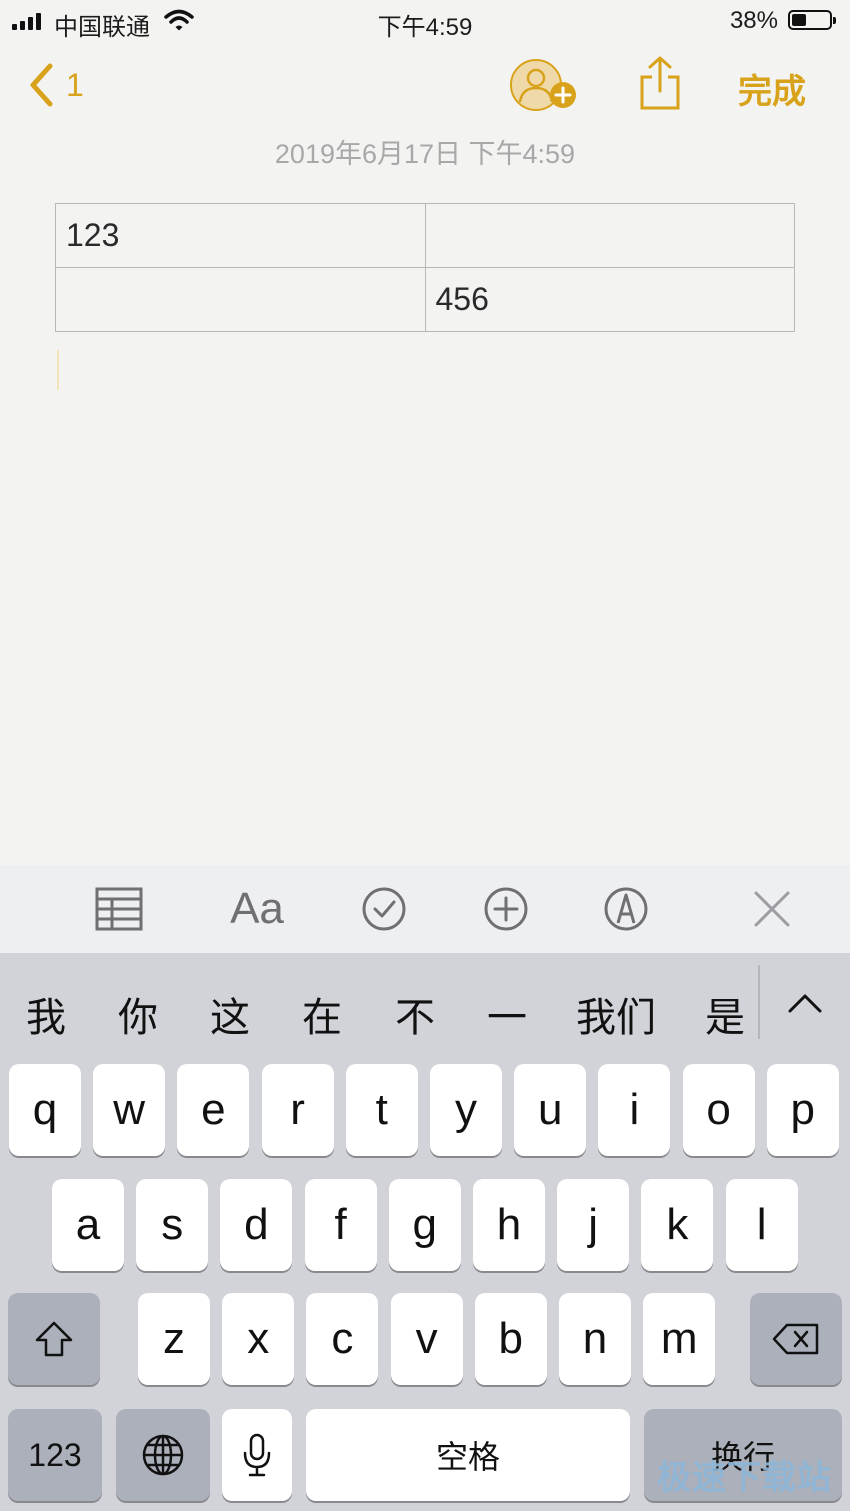 The height and width of the screenshot is (1511, 850). I want to click on key-z: z, so click(174, 1339).